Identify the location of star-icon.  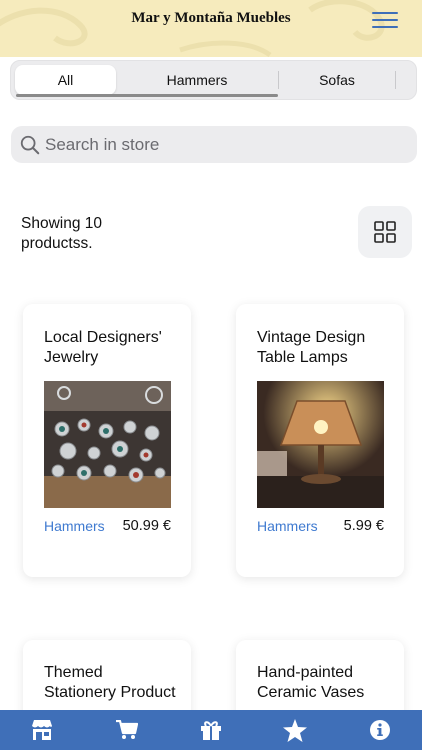
(295, 730).